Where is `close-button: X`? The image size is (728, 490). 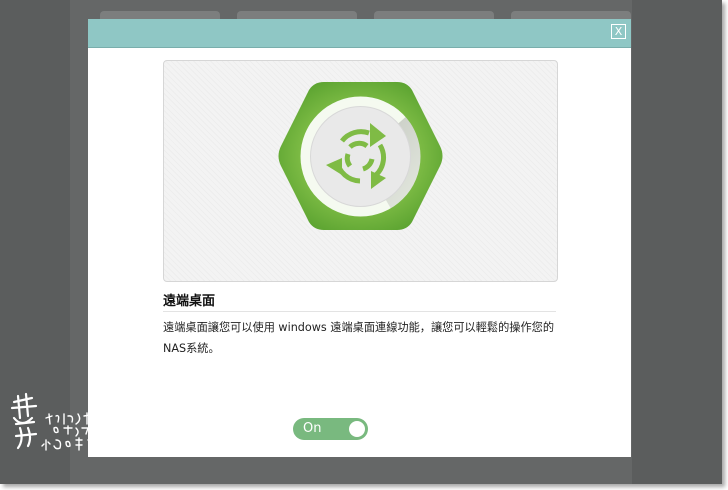 close-button: X is located at coordinates (618, 31).